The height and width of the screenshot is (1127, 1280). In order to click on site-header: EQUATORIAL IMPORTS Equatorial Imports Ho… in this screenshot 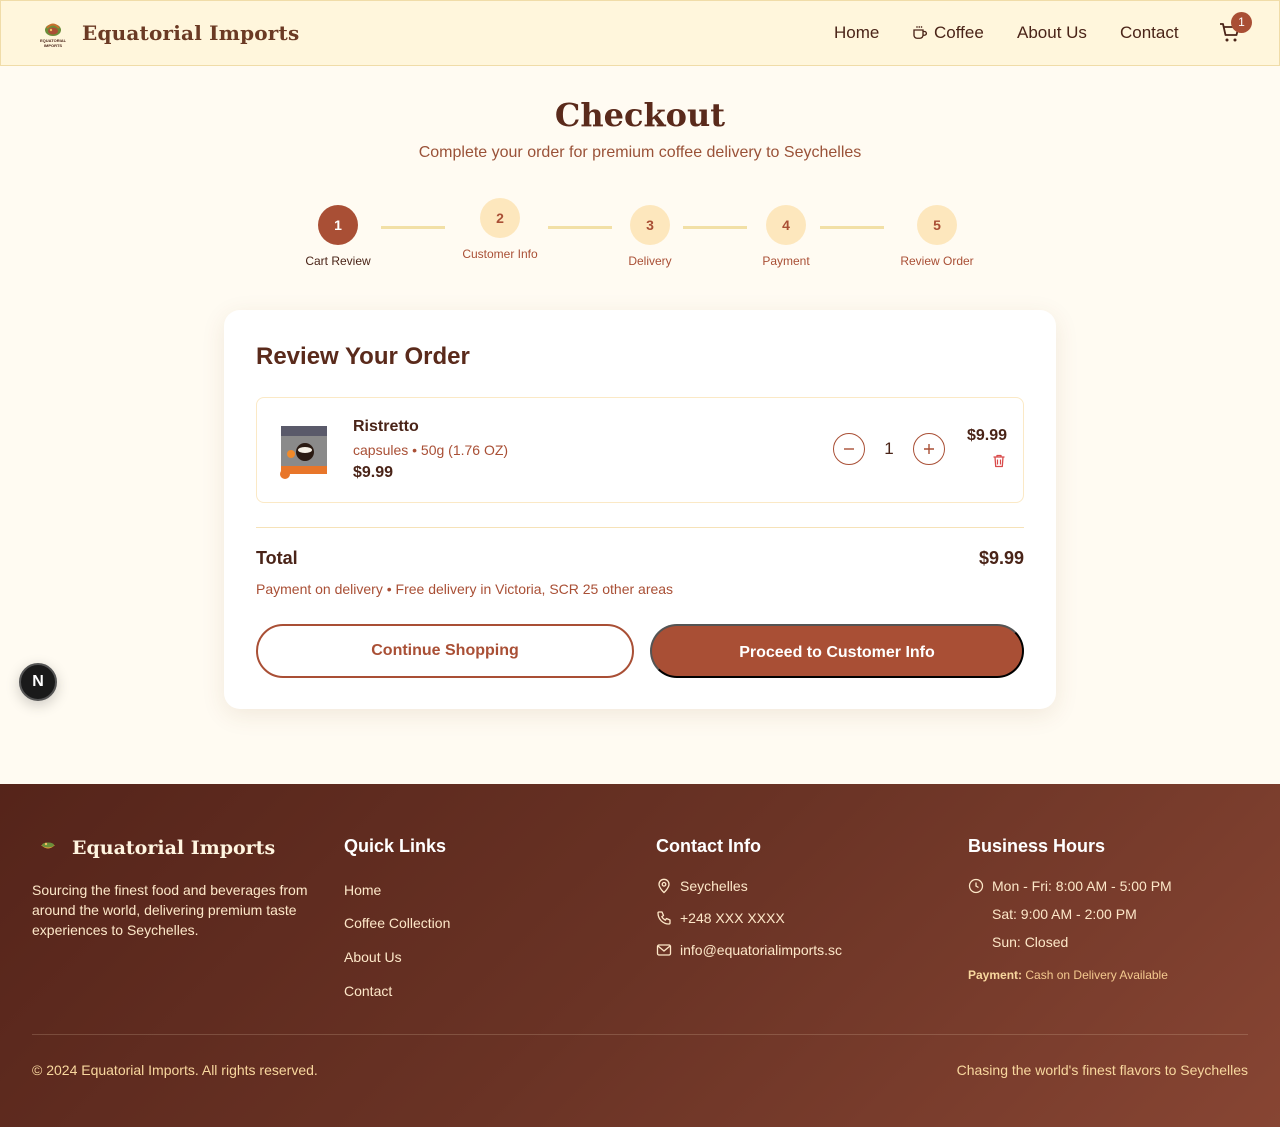, I will do `click(640, 33)`.